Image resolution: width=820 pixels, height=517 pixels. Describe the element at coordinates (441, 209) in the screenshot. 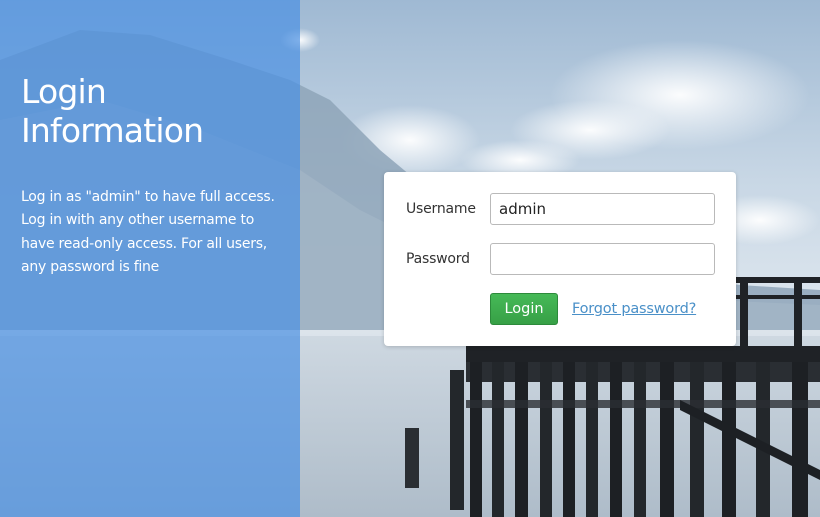

I see `username-label: Username` at that location.